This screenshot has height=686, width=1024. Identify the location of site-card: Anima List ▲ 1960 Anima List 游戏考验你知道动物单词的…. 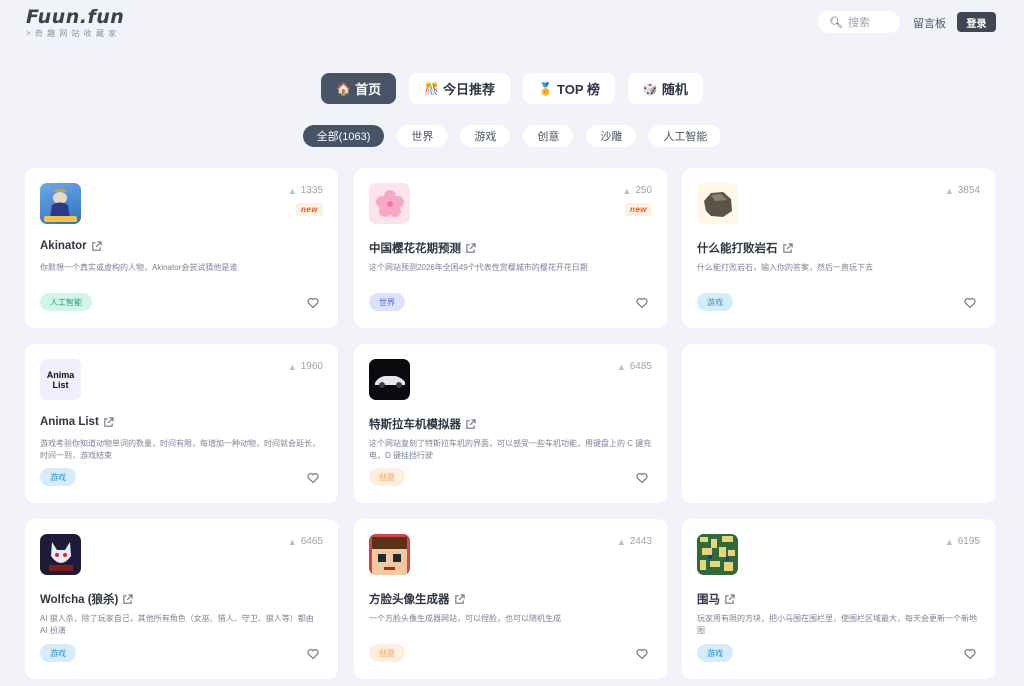
(181, 423).